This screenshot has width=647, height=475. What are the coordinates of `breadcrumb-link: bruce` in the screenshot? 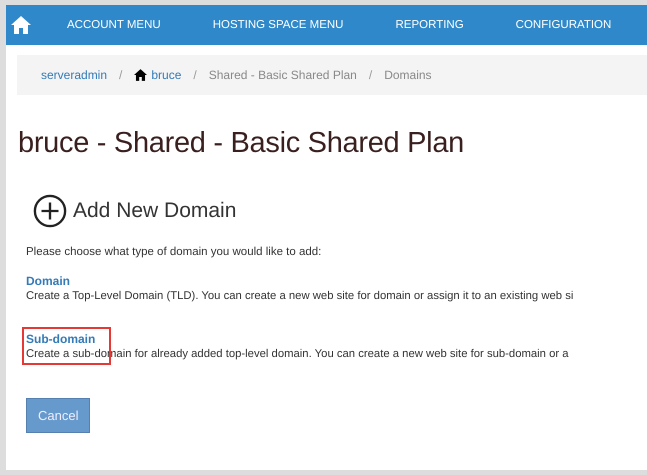 It's located at (166, 75).